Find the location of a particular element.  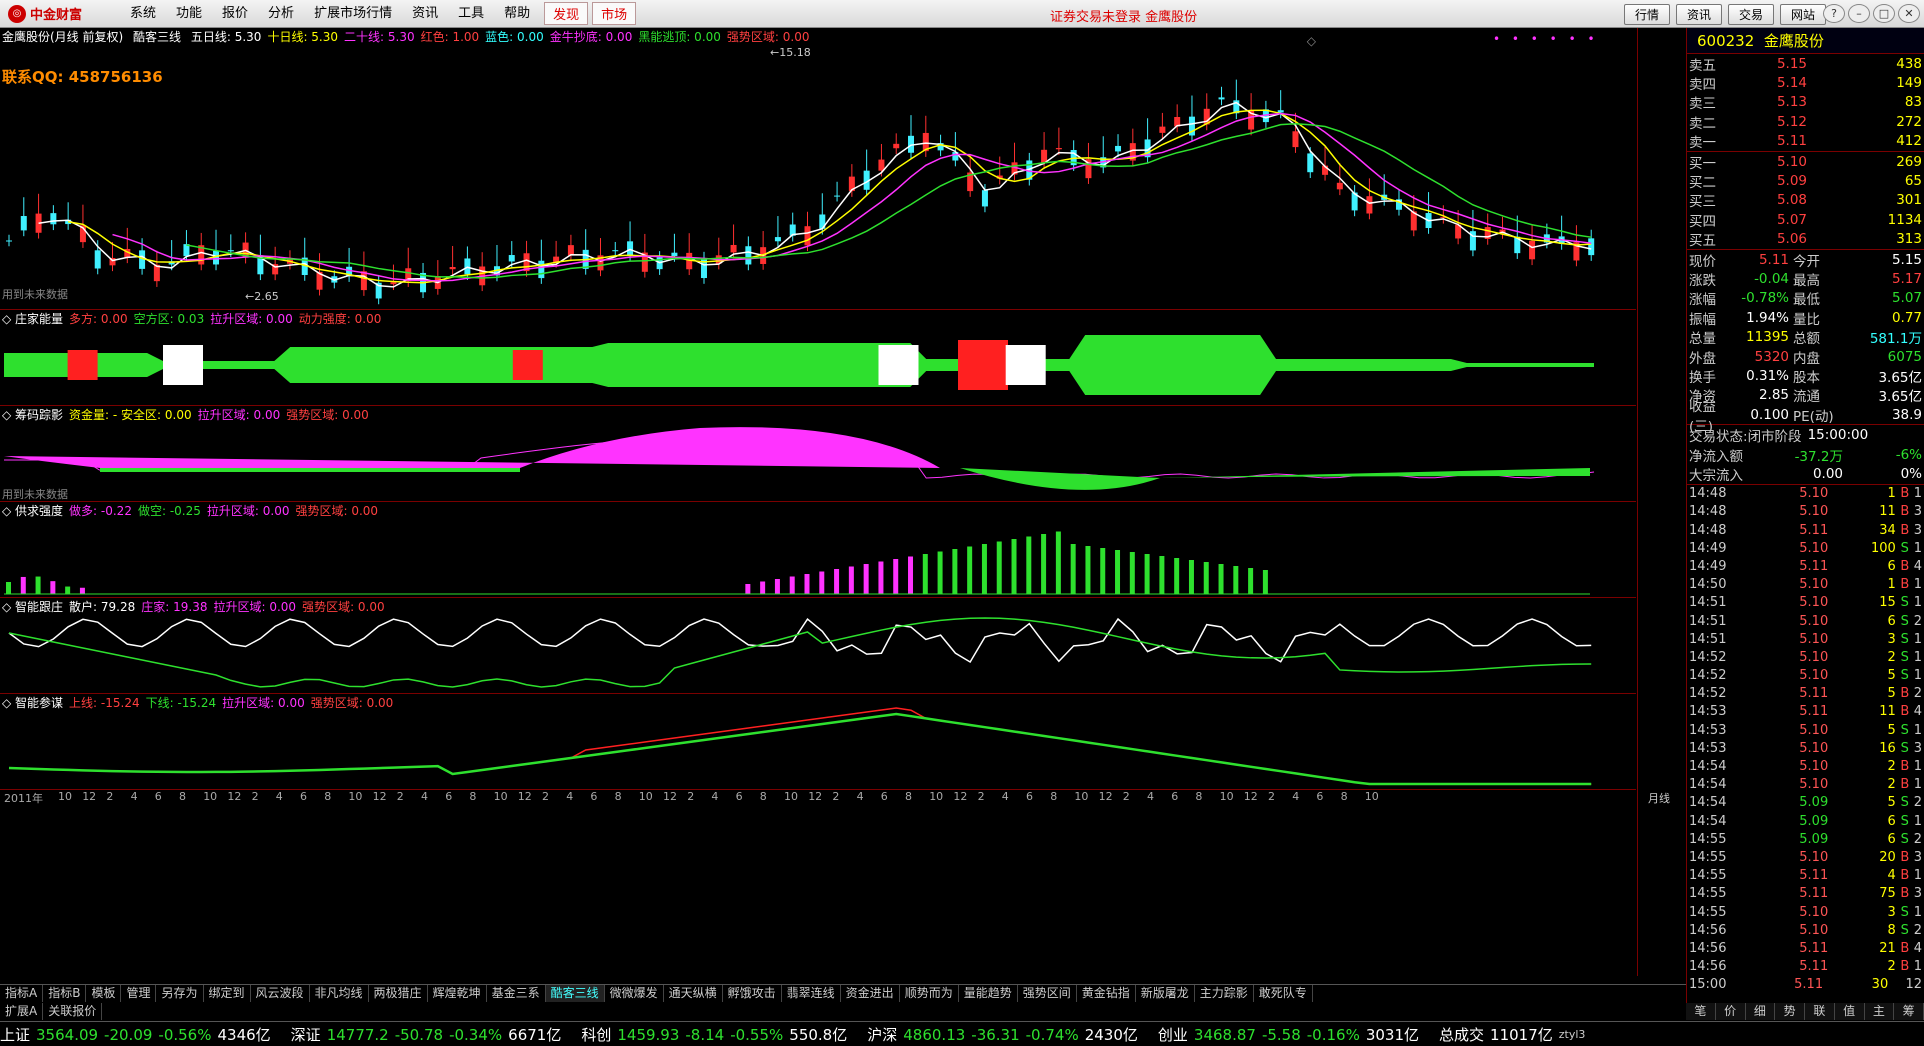

indicator-tab: 通天纵横 is located at coordinates (693, 993).